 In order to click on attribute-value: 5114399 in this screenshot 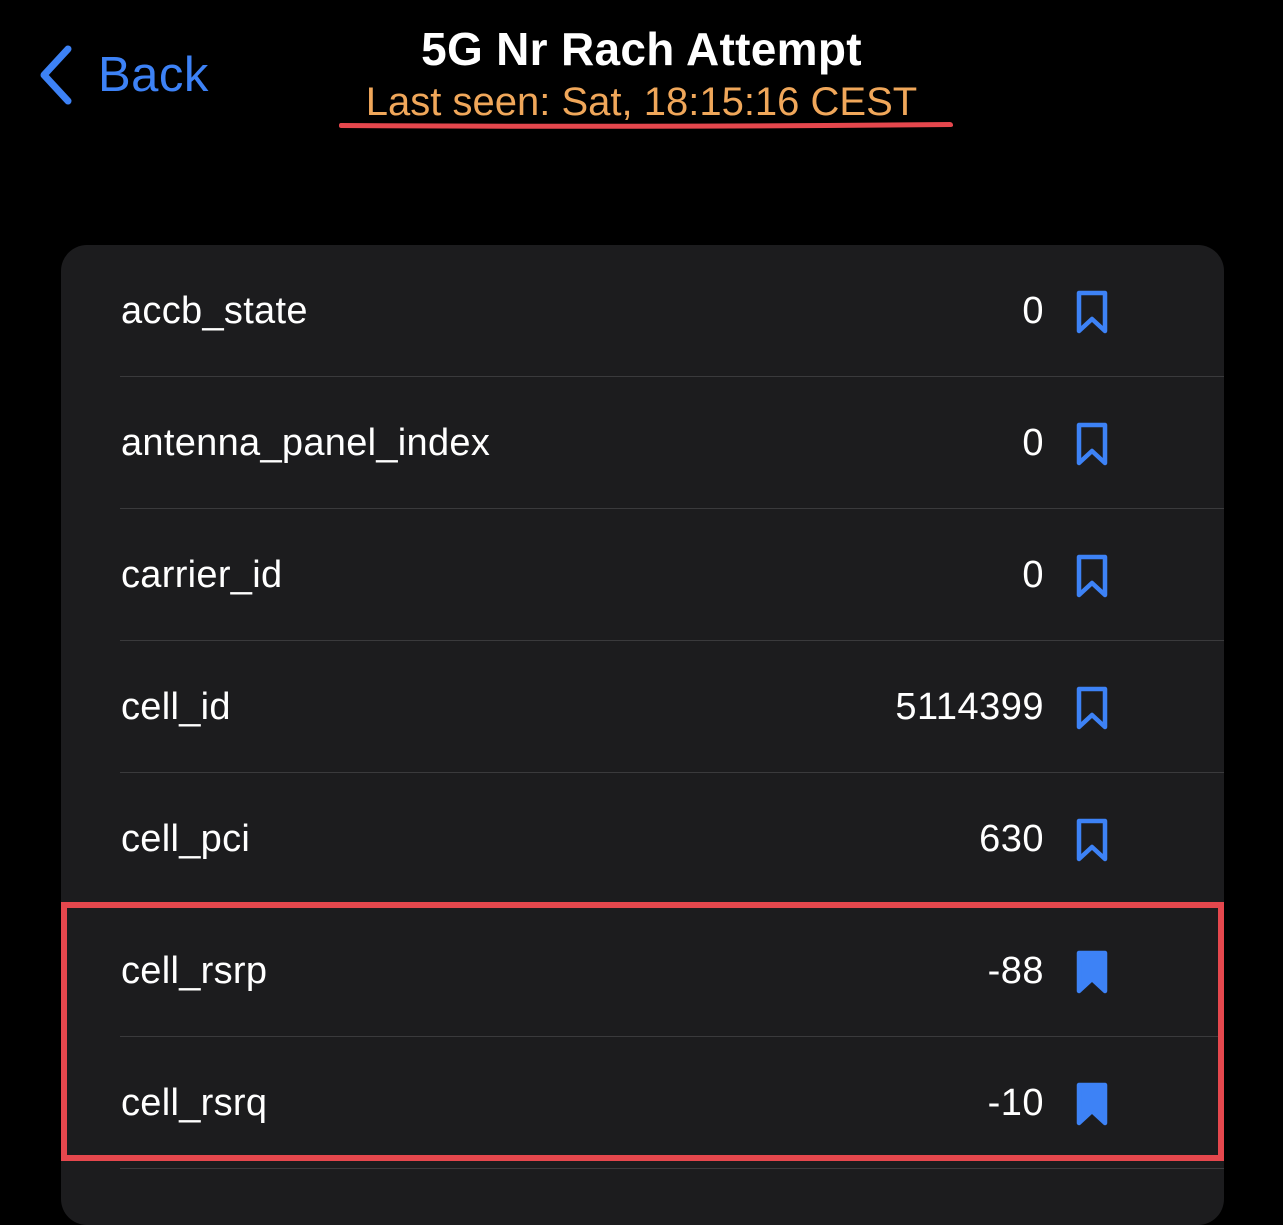, I will do `click(969, 707)`.